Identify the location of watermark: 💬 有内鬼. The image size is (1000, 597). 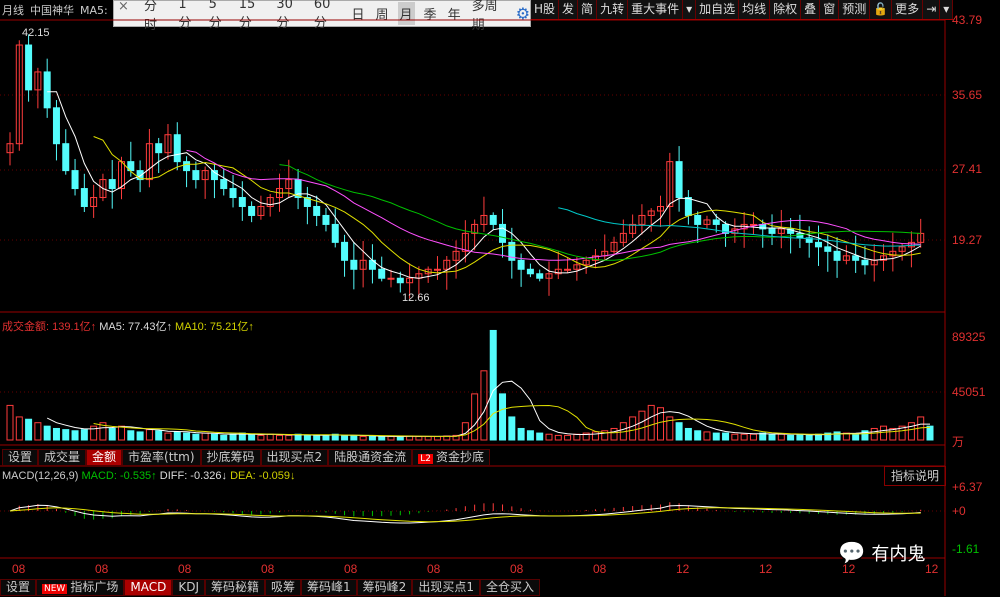
(881, 553).